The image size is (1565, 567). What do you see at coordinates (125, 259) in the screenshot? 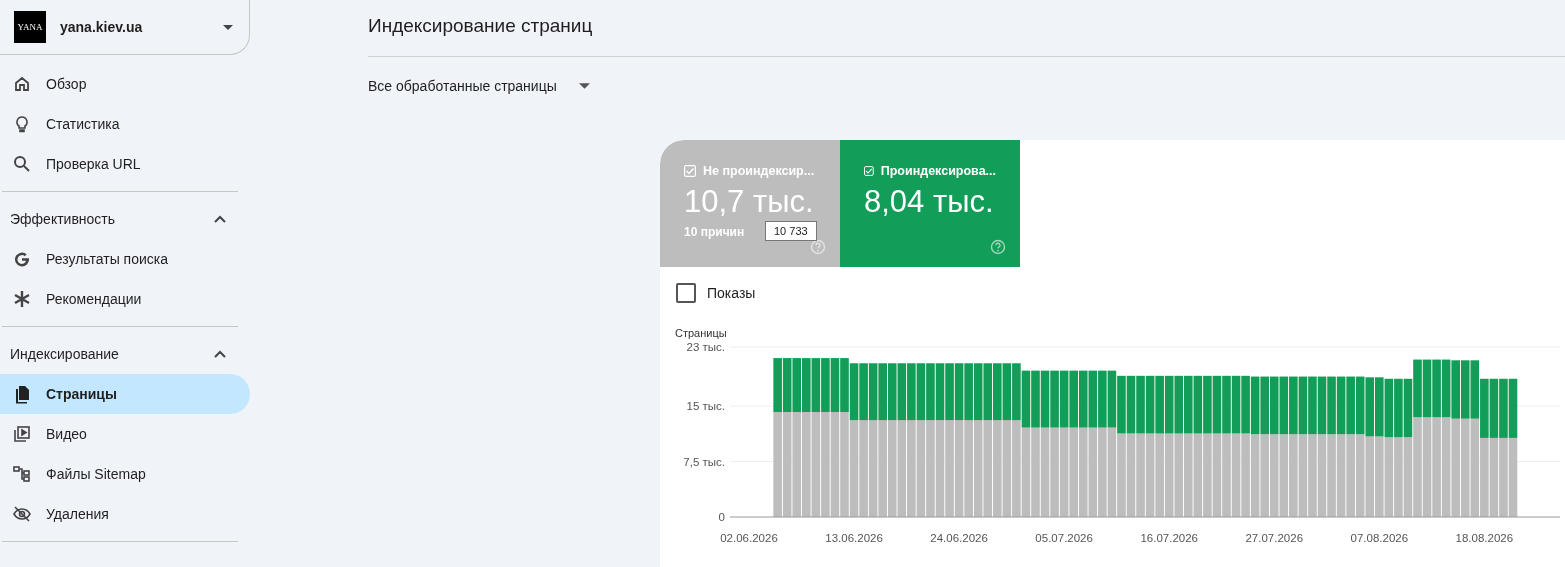
I see `nav-item: Результаты поиска` at bounding box center [125, 259].